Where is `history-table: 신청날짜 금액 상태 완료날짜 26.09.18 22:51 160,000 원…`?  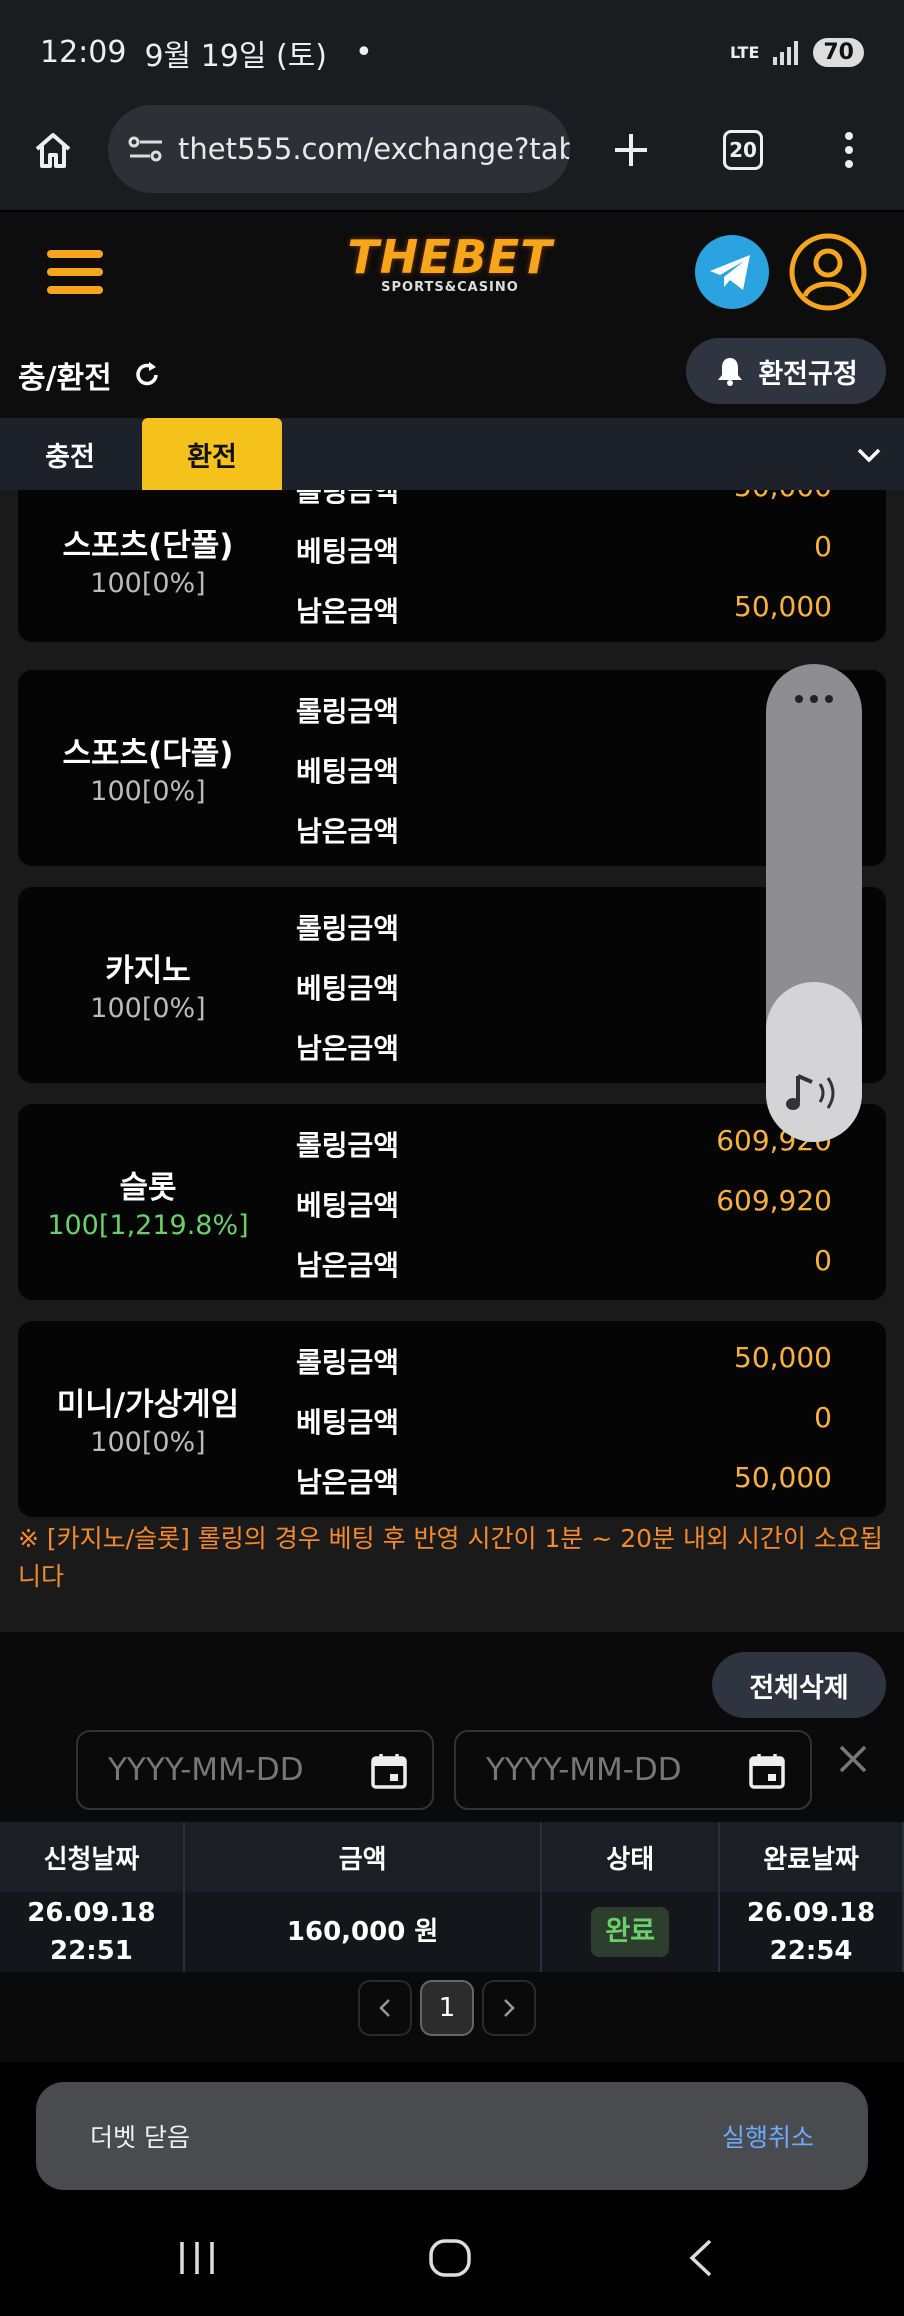
history-table: 신청날짜 금액 상태 완료날짜 26.09.18 22:51 160,000 원… is located at coordinates (452, 1897).